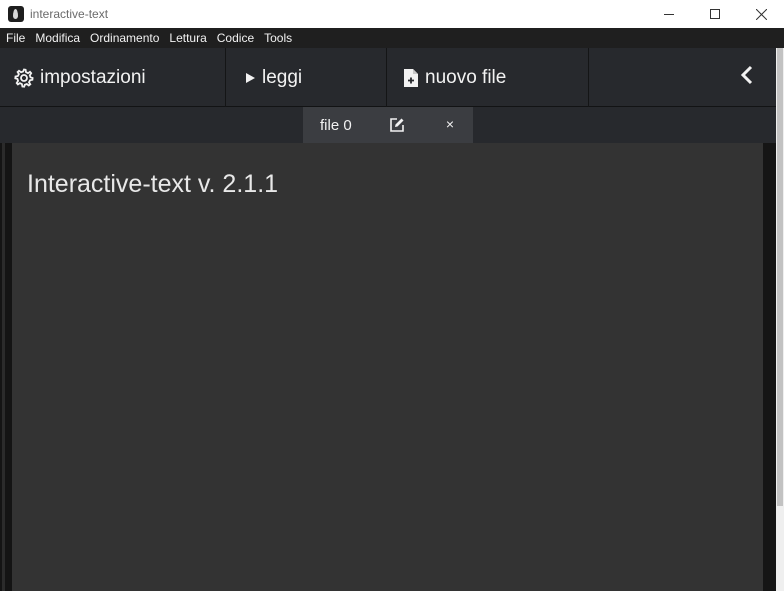 Image resolution: width=784 pixels, height=591 pixels. What do you see at coordinates (336, 125) in the screenshot?
I see `tab-label: file 0` at bounding box center [336, 125].